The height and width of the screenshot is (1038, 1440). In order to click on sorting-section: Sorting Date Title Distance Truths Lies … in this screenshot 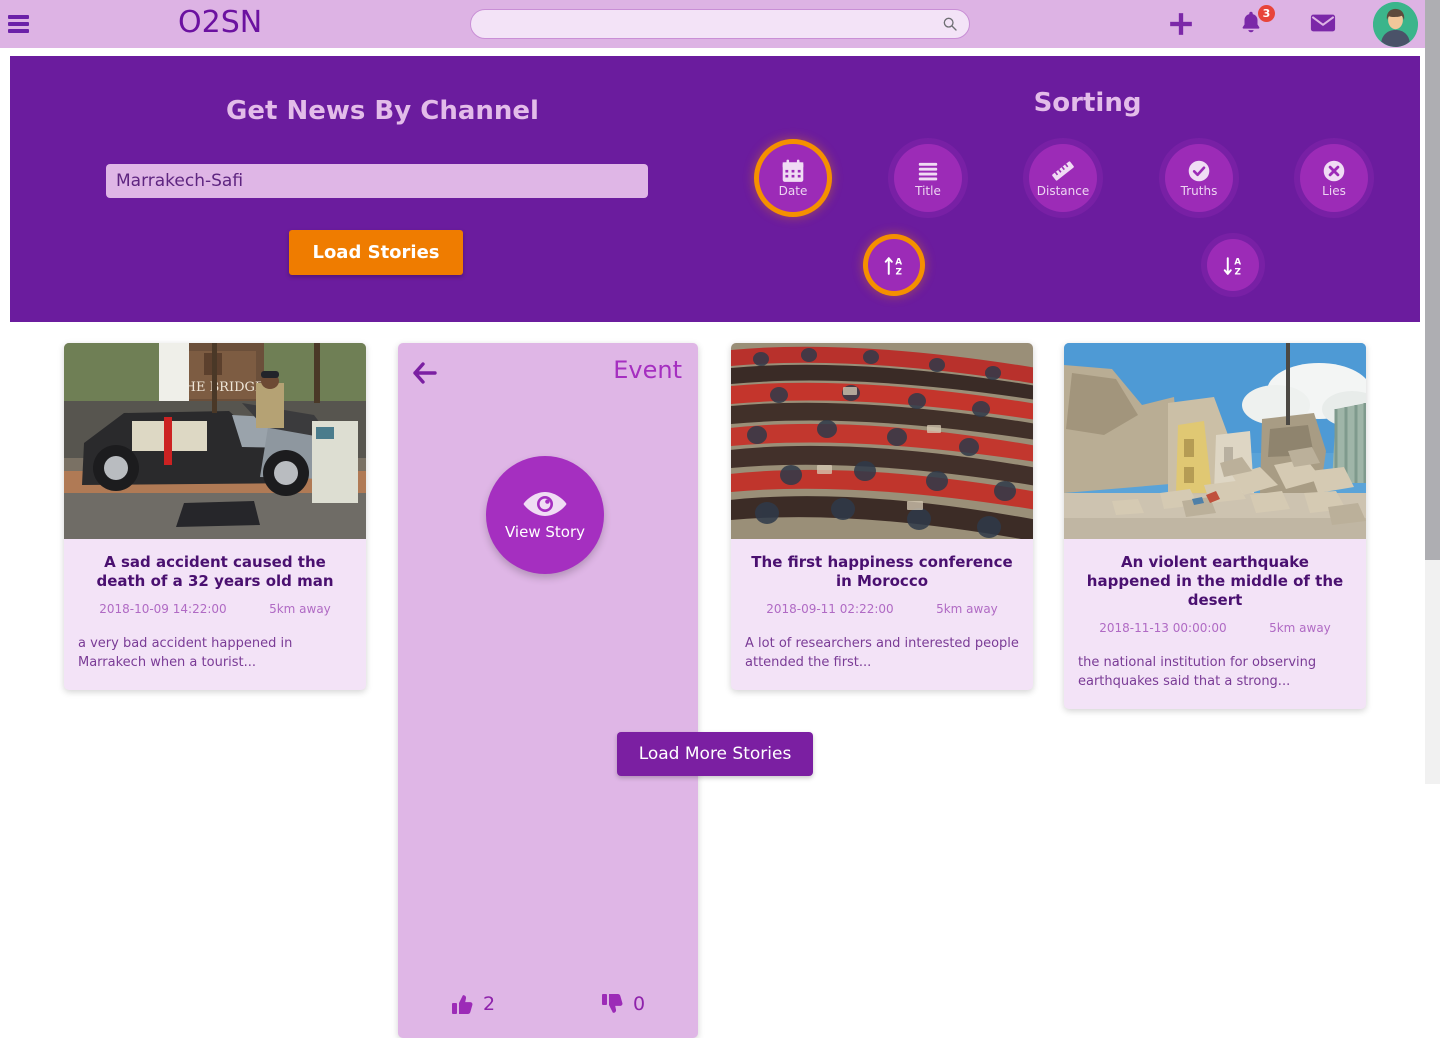, I will do `click(1087, 189)`.